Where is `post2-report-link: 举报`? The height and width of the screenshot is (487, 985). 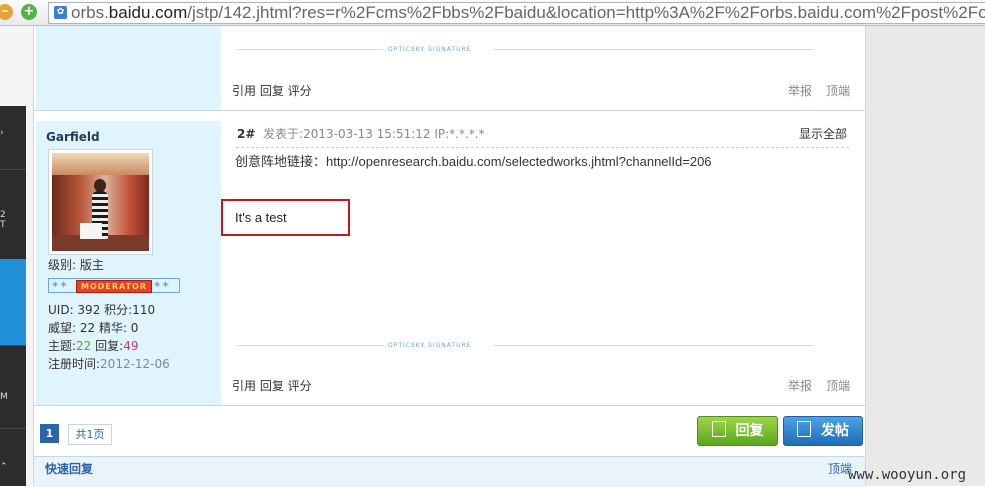 post2-report-link: 举报 is located at coordinates (800, 386).